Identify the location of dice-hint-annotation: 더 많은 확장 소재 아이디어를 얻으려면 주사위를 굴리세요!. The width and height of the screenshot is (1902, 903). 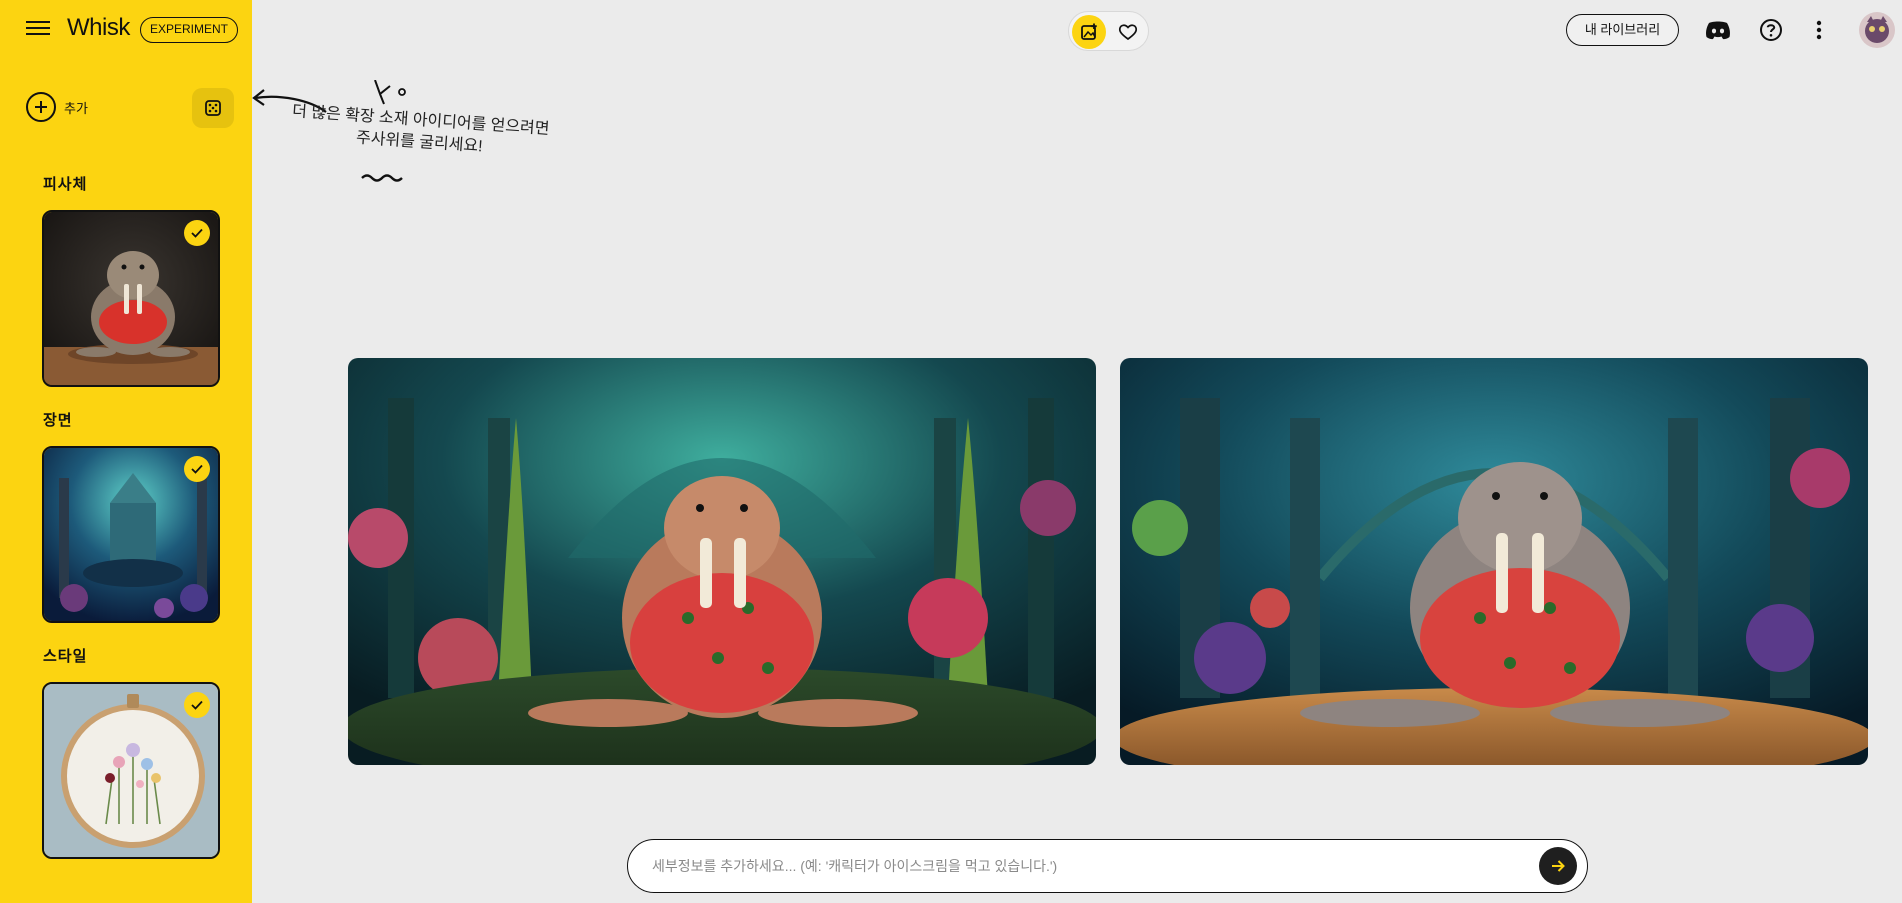
(411, 139).